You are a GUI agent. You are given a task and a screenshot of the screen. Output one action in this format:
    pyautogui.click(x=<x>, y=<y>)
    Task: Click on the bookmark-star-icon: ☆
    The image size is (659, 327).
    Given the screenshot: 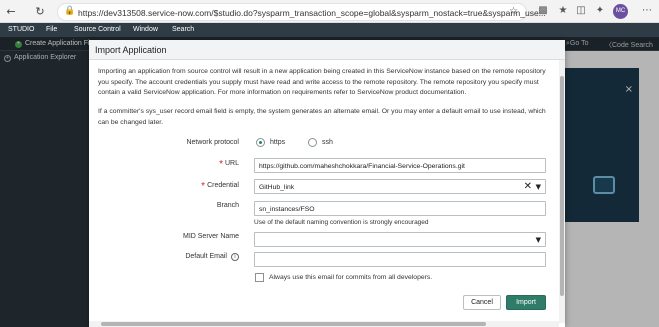 What is the action you would take?
    pyautogui.click(x=513, y=11)
    